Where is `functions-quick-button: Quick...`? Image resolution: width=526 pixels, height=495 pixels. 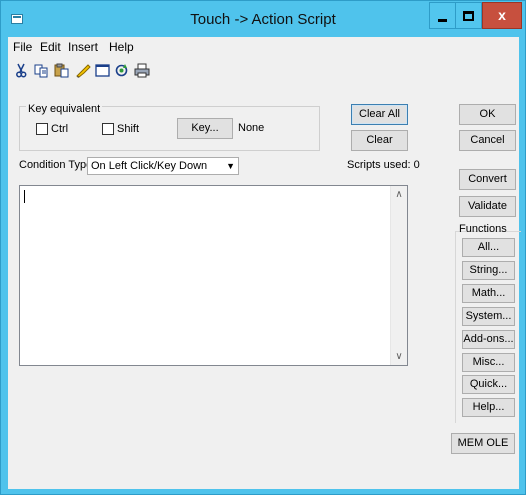 functions-quick-button: Quick... is located at coordinates (488, 384).